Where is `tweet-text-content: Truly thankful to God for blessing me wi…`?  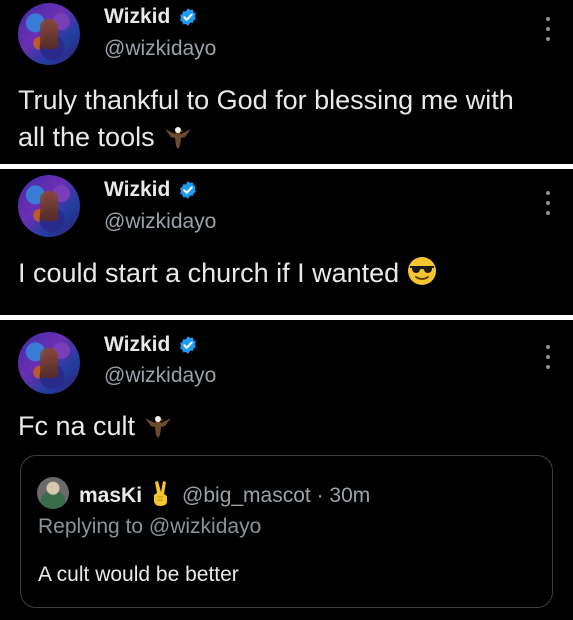
tweet-text-content: Truly thankful to God for blessing me wi… is located at coordinates (266, 118).